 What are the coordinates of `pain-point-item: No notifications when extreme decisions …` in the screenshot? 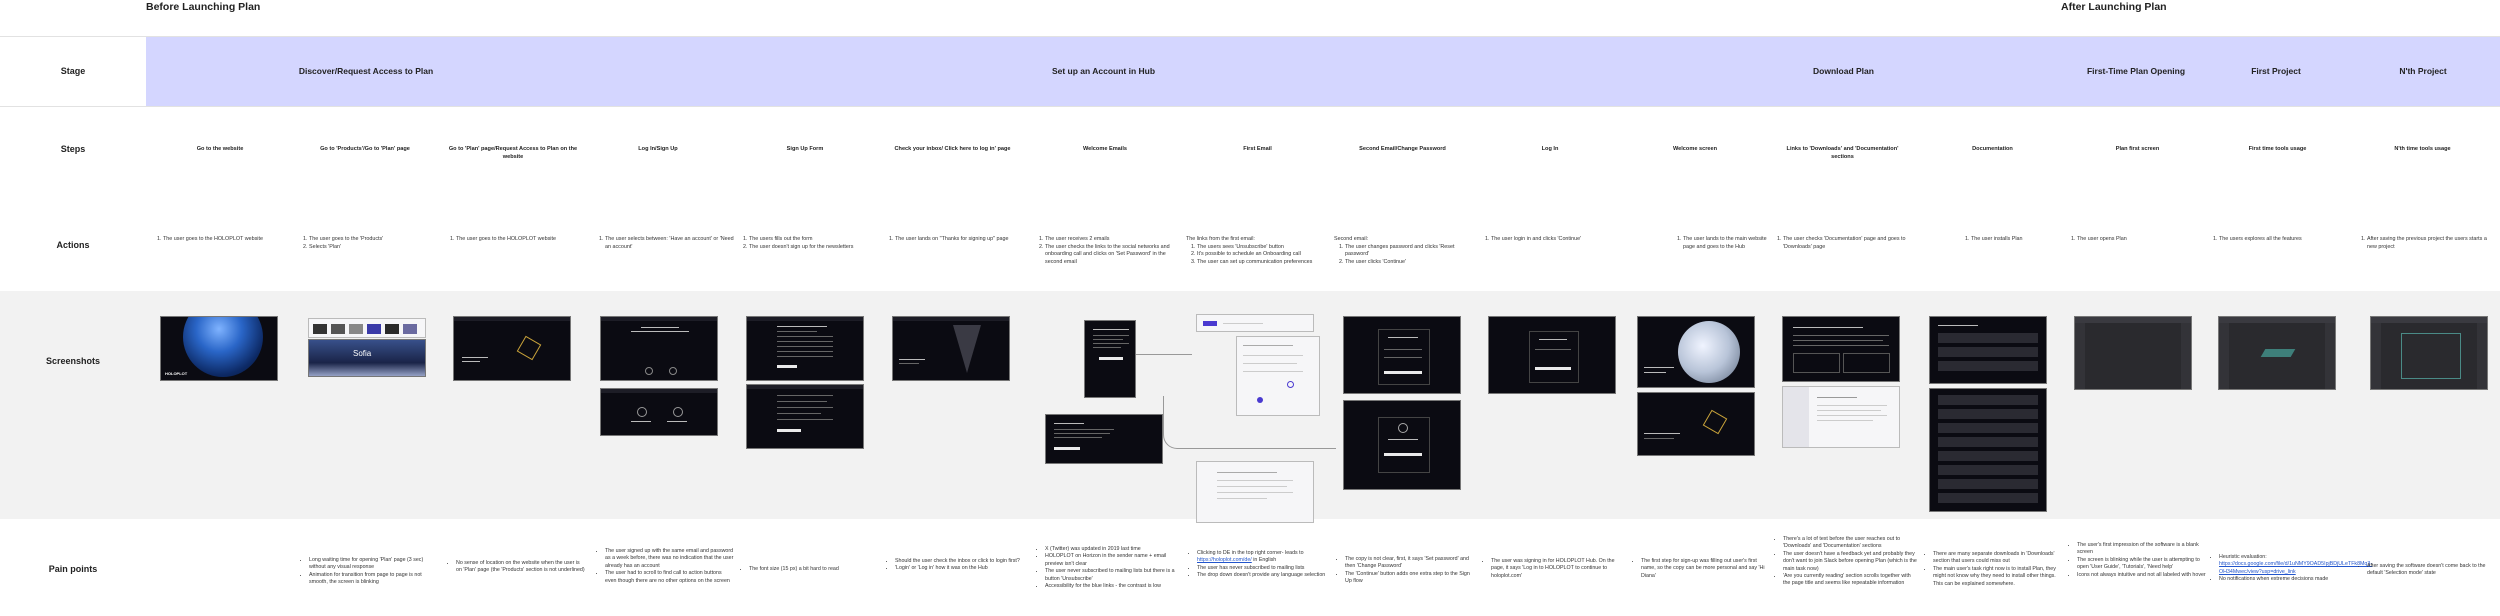 It's located at (2282, 579).